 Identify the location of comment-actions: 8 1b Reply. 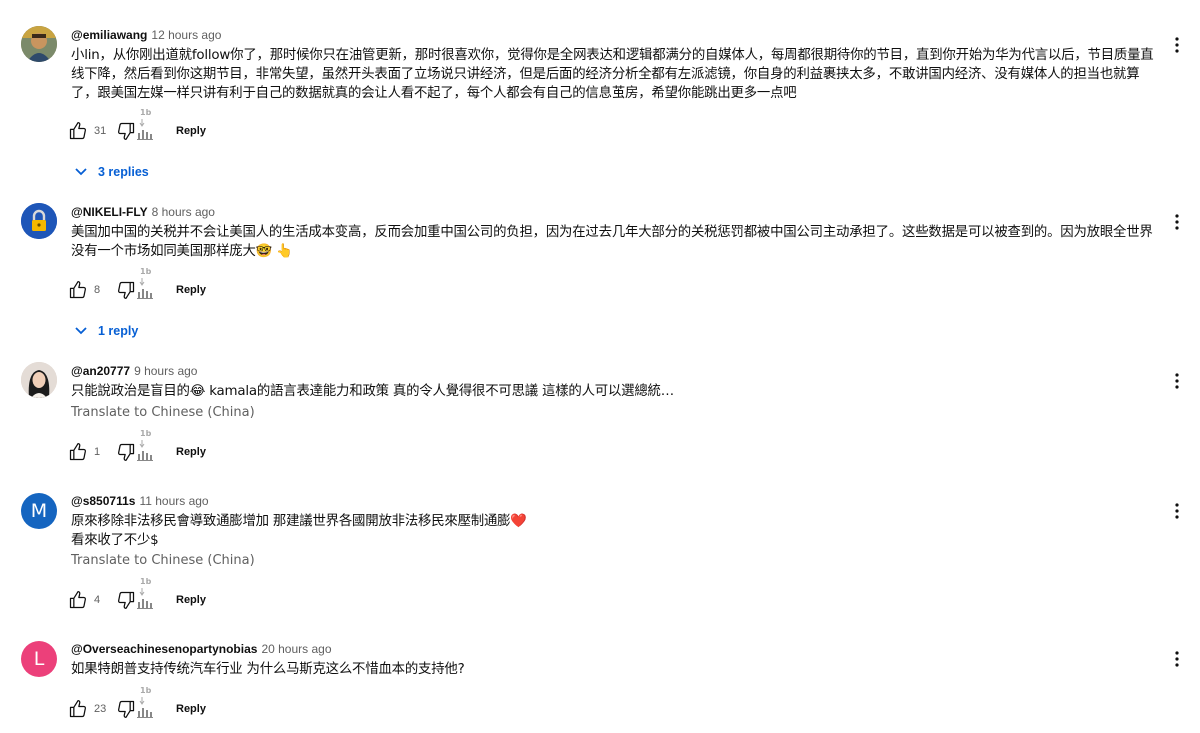
(137, 284).